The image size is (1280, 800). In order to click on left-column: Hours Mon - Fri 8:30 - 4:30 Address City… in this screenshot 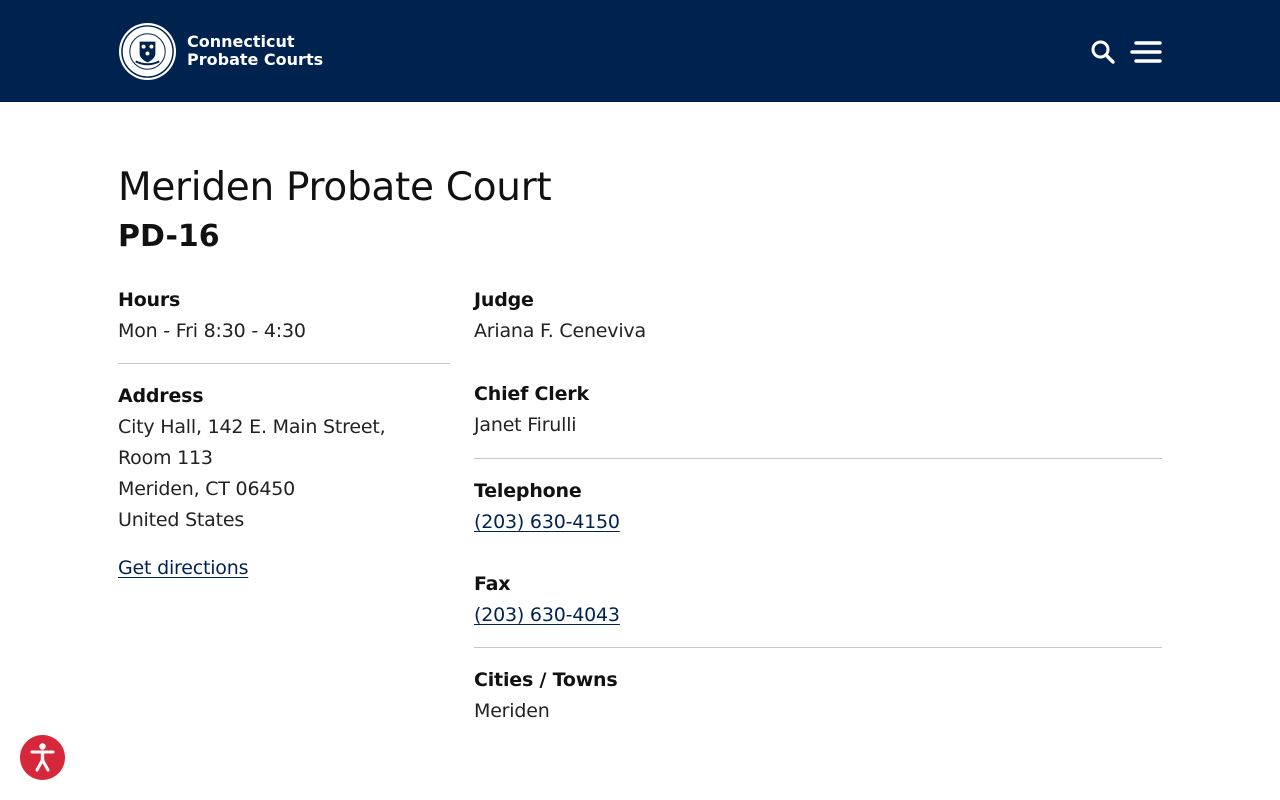, I will do `click(284, 435)`.